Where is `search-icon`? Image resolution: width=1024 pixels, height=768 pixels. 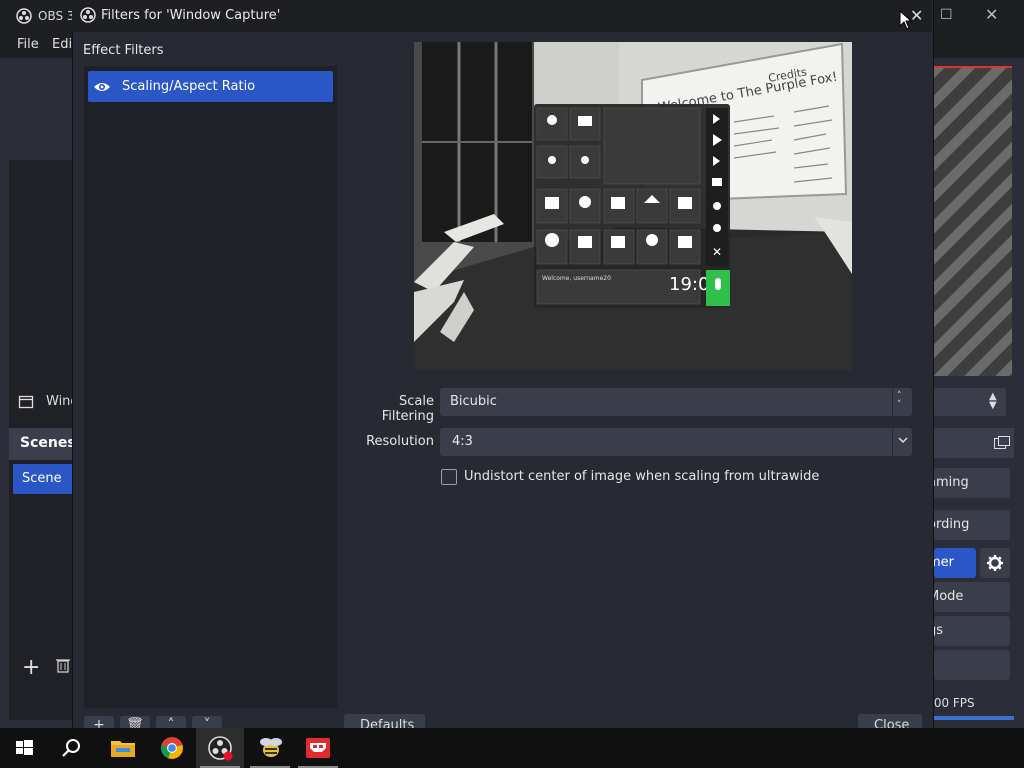
search-icon is located at coordinates (72, 748).